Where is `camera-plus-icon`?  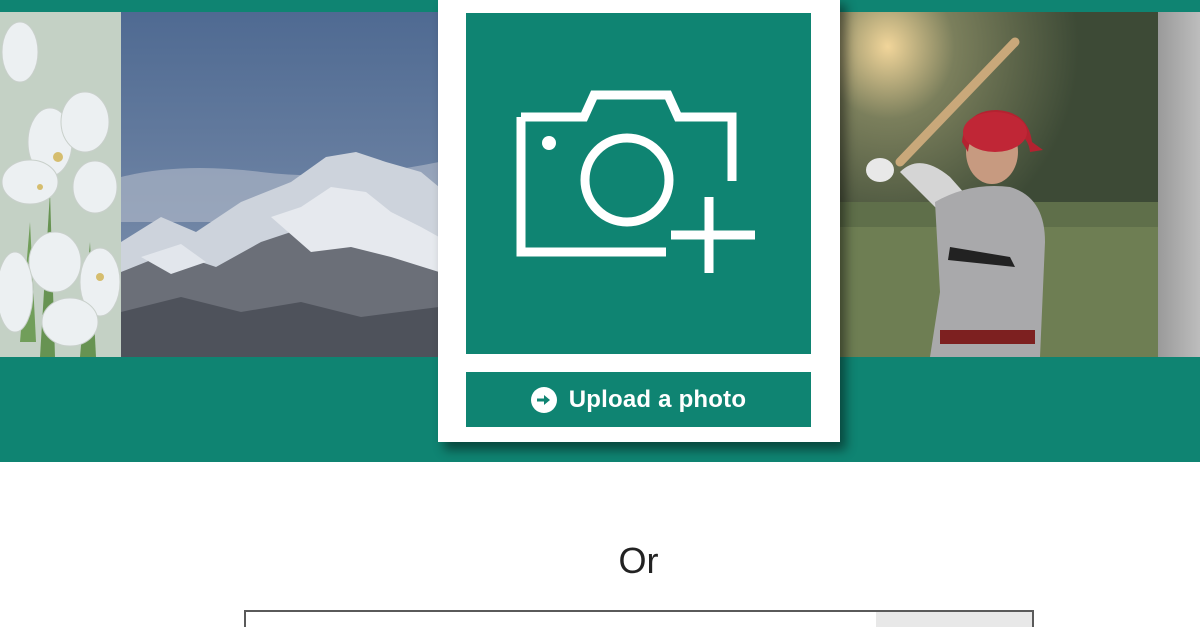 camera-plus-icon is located at coordinates (635, 181).